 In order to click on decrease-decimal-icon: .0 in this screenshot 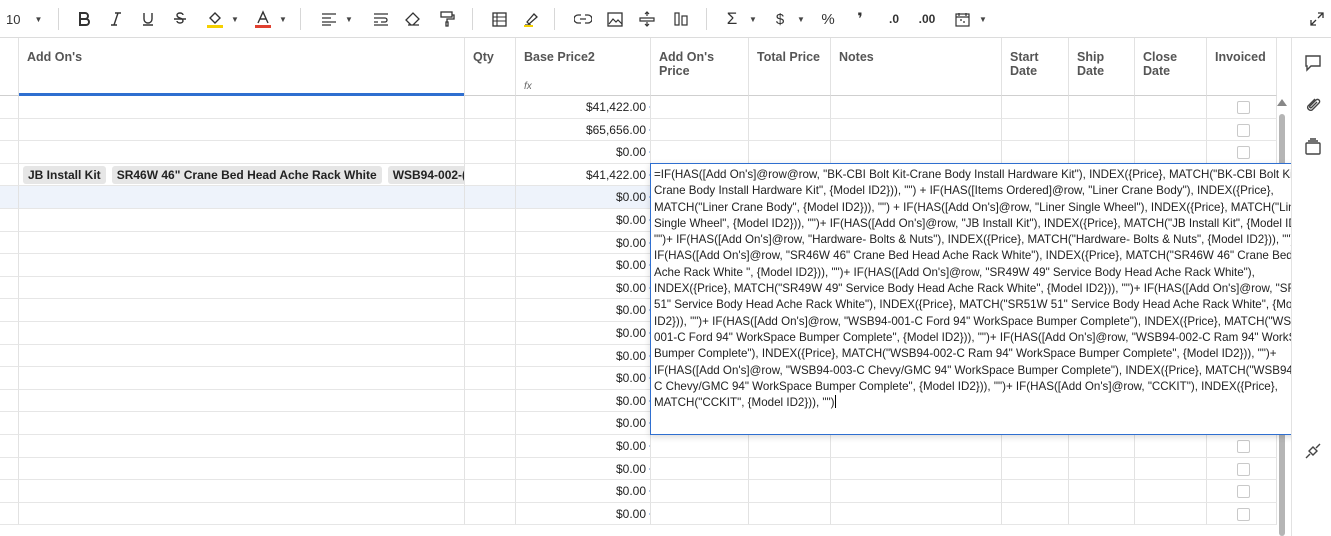, I will do `click(894, 19)`.